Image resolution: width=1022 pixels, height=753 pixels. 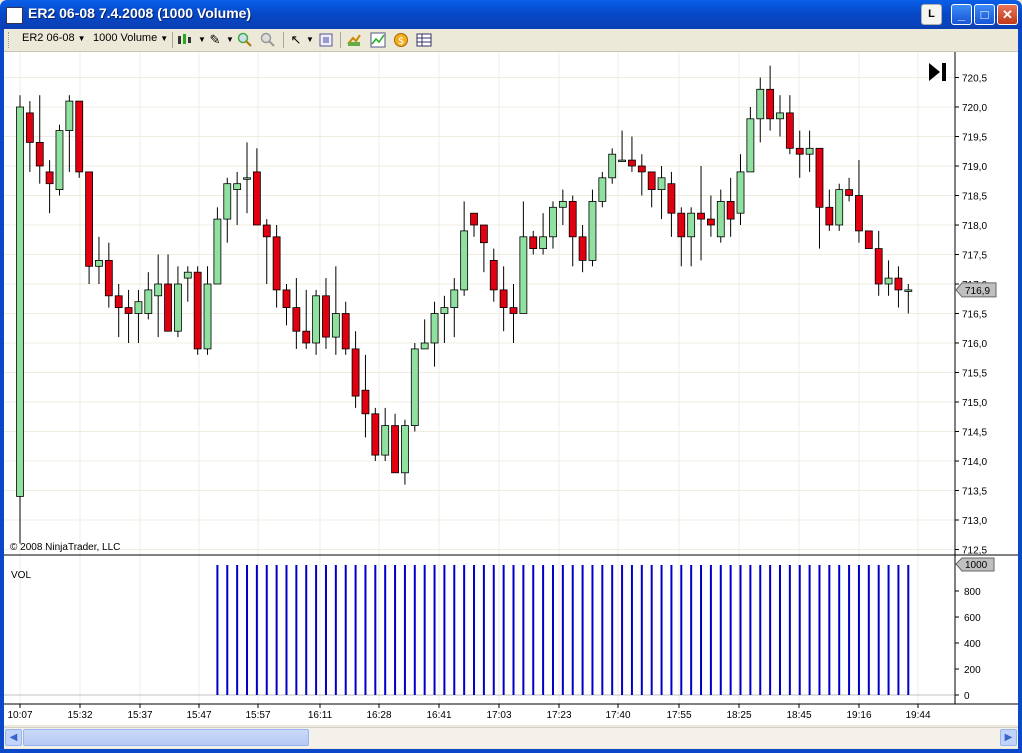 I want to click on time-tick-label: 15:57, so click(x=257, y=715).